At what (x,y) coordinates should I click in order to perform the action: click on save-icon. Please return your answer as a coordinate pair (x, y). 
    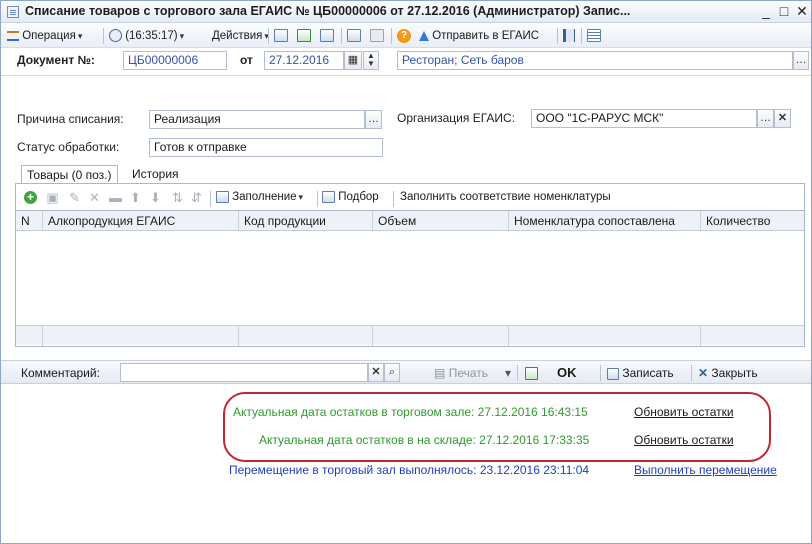
    Looking at the image, I should click on (613, 373).